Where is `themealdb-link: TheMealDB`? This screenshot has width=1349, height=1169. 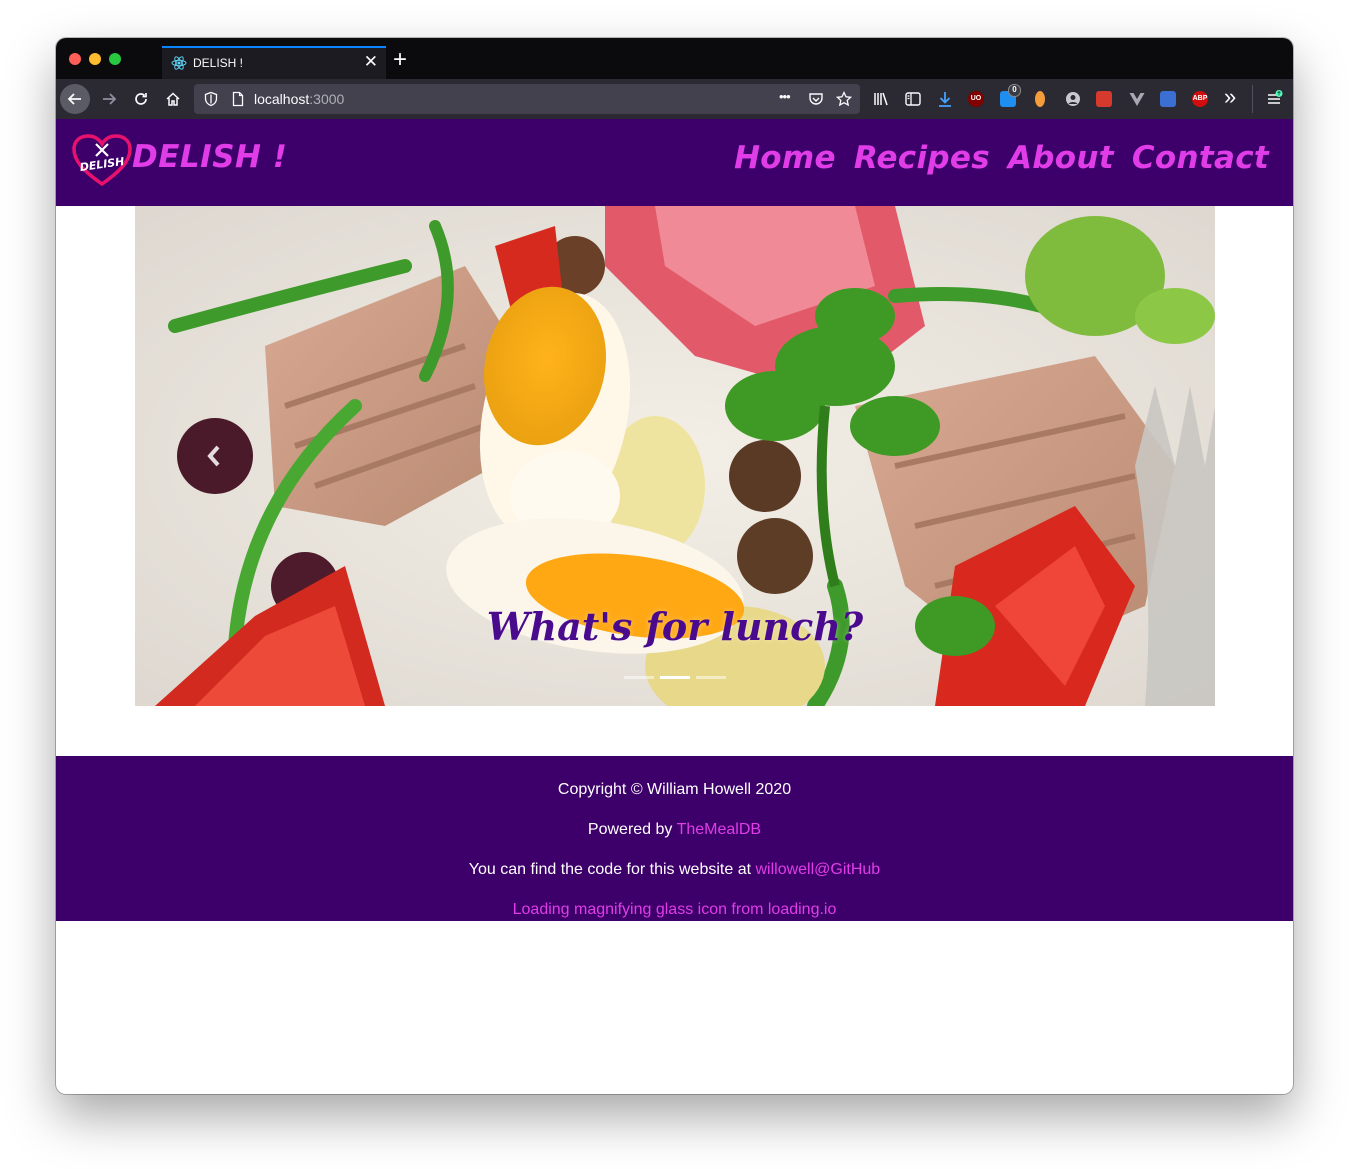 themealdb-link: TheMealDB is located at coordinates (719, 829).